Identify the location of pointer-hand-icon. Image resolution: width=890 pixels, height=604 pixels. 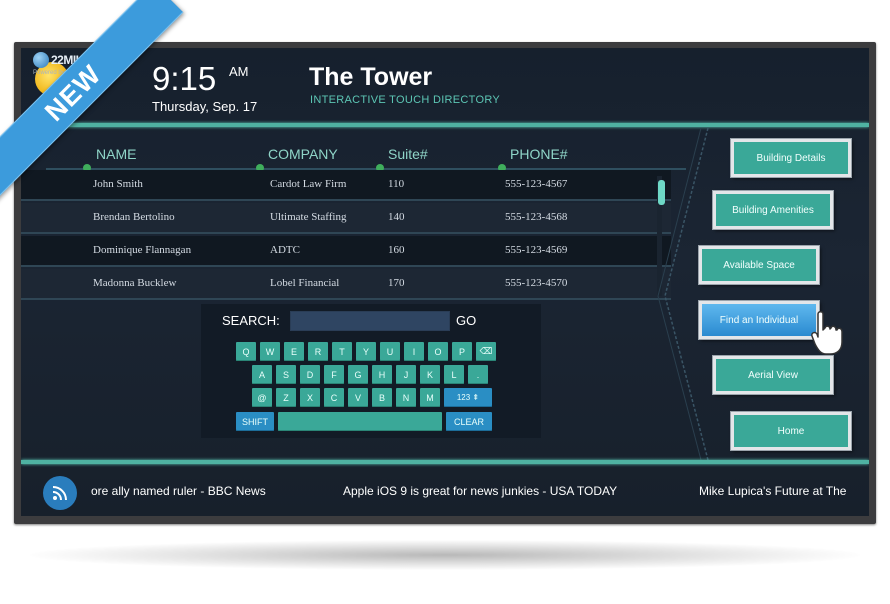
(827, 333).